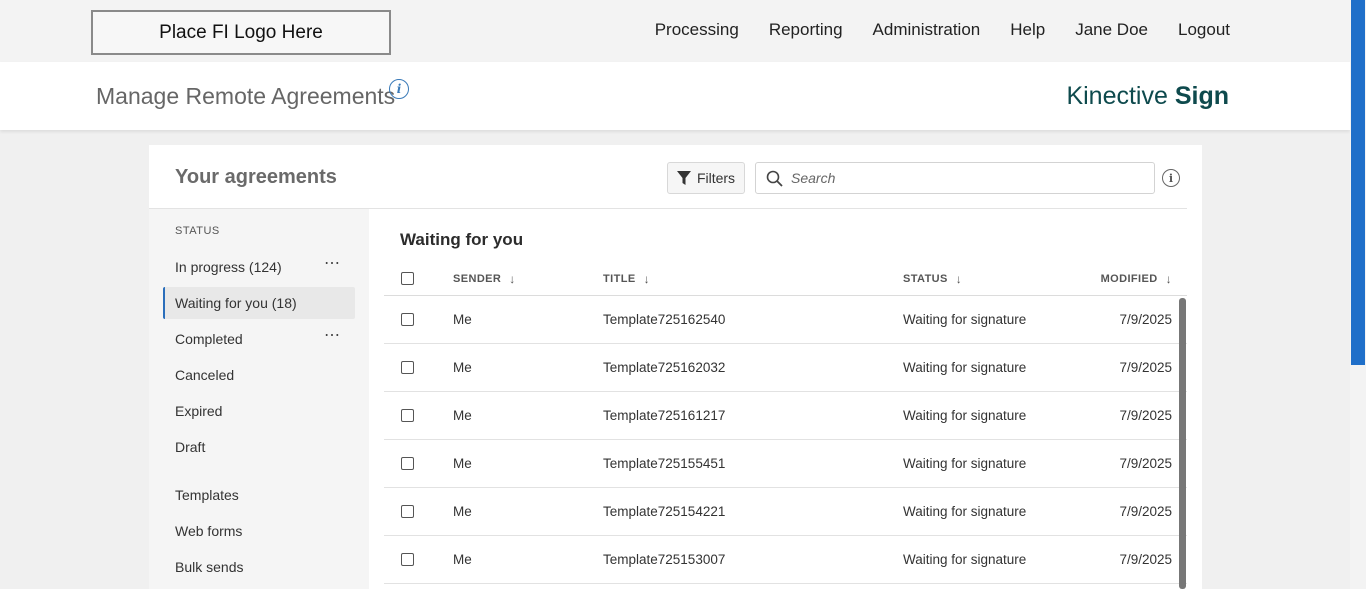 The width and height of the screenshot is (1366, 589). What do you see at coordinates (664, 367) in the screenshot?
I see `cell-title: Template725162032` at bounding box center [664, 367].